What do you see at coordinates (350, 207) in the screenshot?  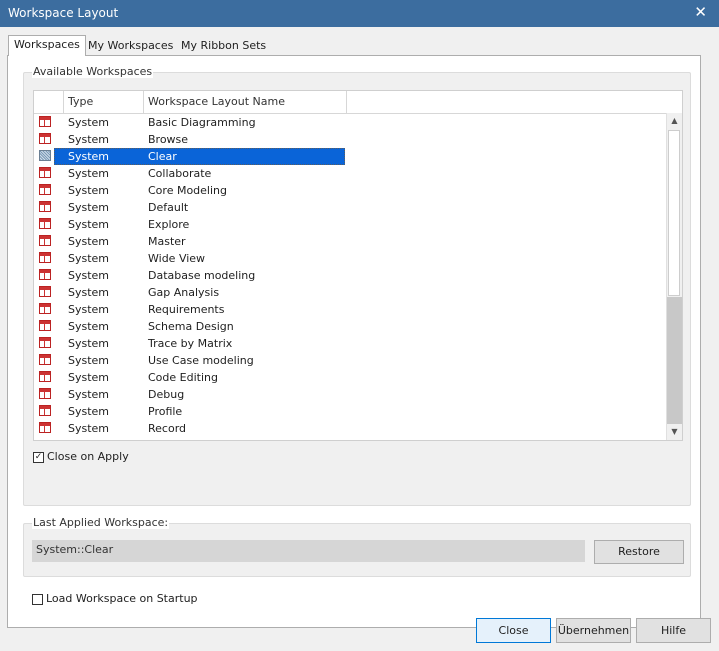 I see `list-item: System Default` at bounding box center [350, 207].